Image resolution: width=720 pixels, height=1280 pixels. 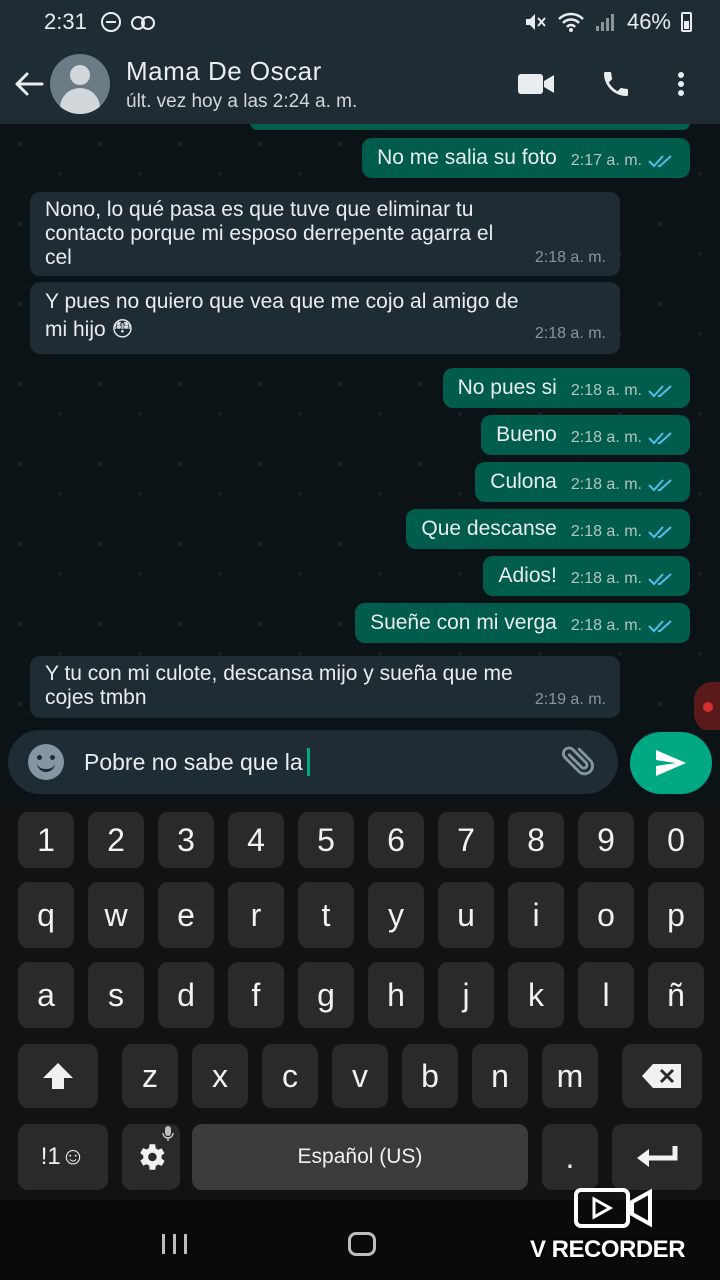 What do you see at coordinates (676, 915) in the screenshot?
I see `key-p: p` at bounding box center [676, 915].